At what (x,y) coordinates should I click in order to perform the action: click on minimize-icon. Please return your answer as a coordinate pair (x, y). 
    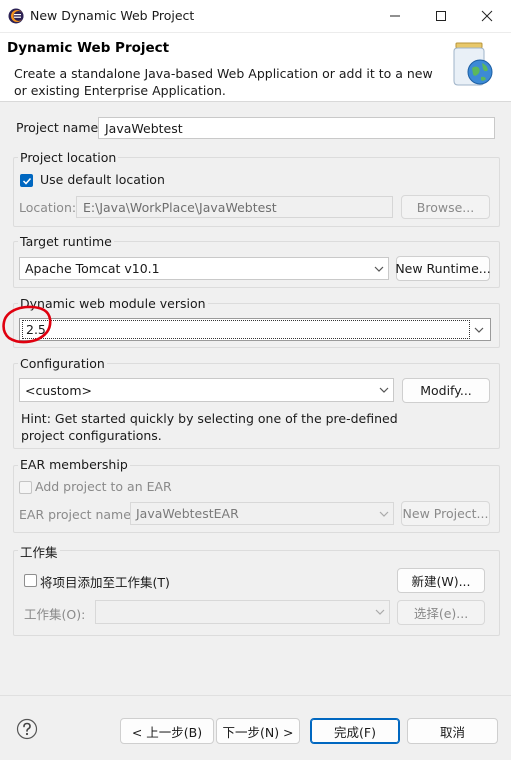
    Looking at the image, I should click on (395, 16).